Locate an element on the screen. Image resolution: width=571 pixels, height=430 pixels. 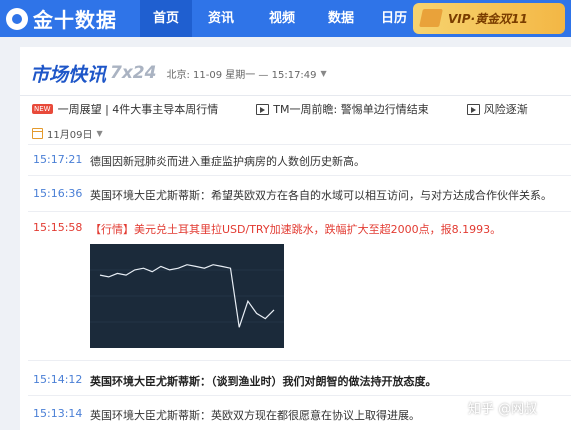
top-navbar: 金十数据 首页 资讯 视频 数据 日历 VIP·黄金双11 is located at coordinates (285, 18).